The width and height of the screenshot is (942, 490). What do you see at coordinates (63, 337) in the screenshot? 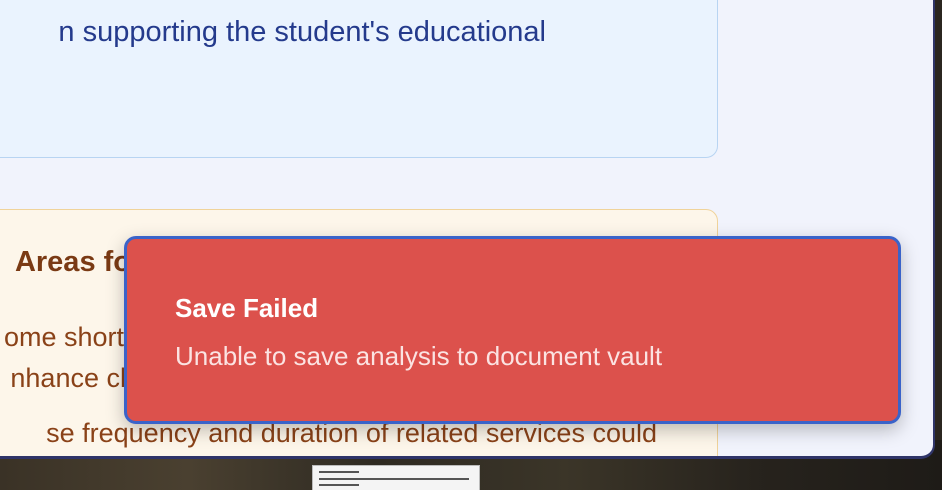
I see `areas-line-1: ome short` at bounding box center [63, 337].